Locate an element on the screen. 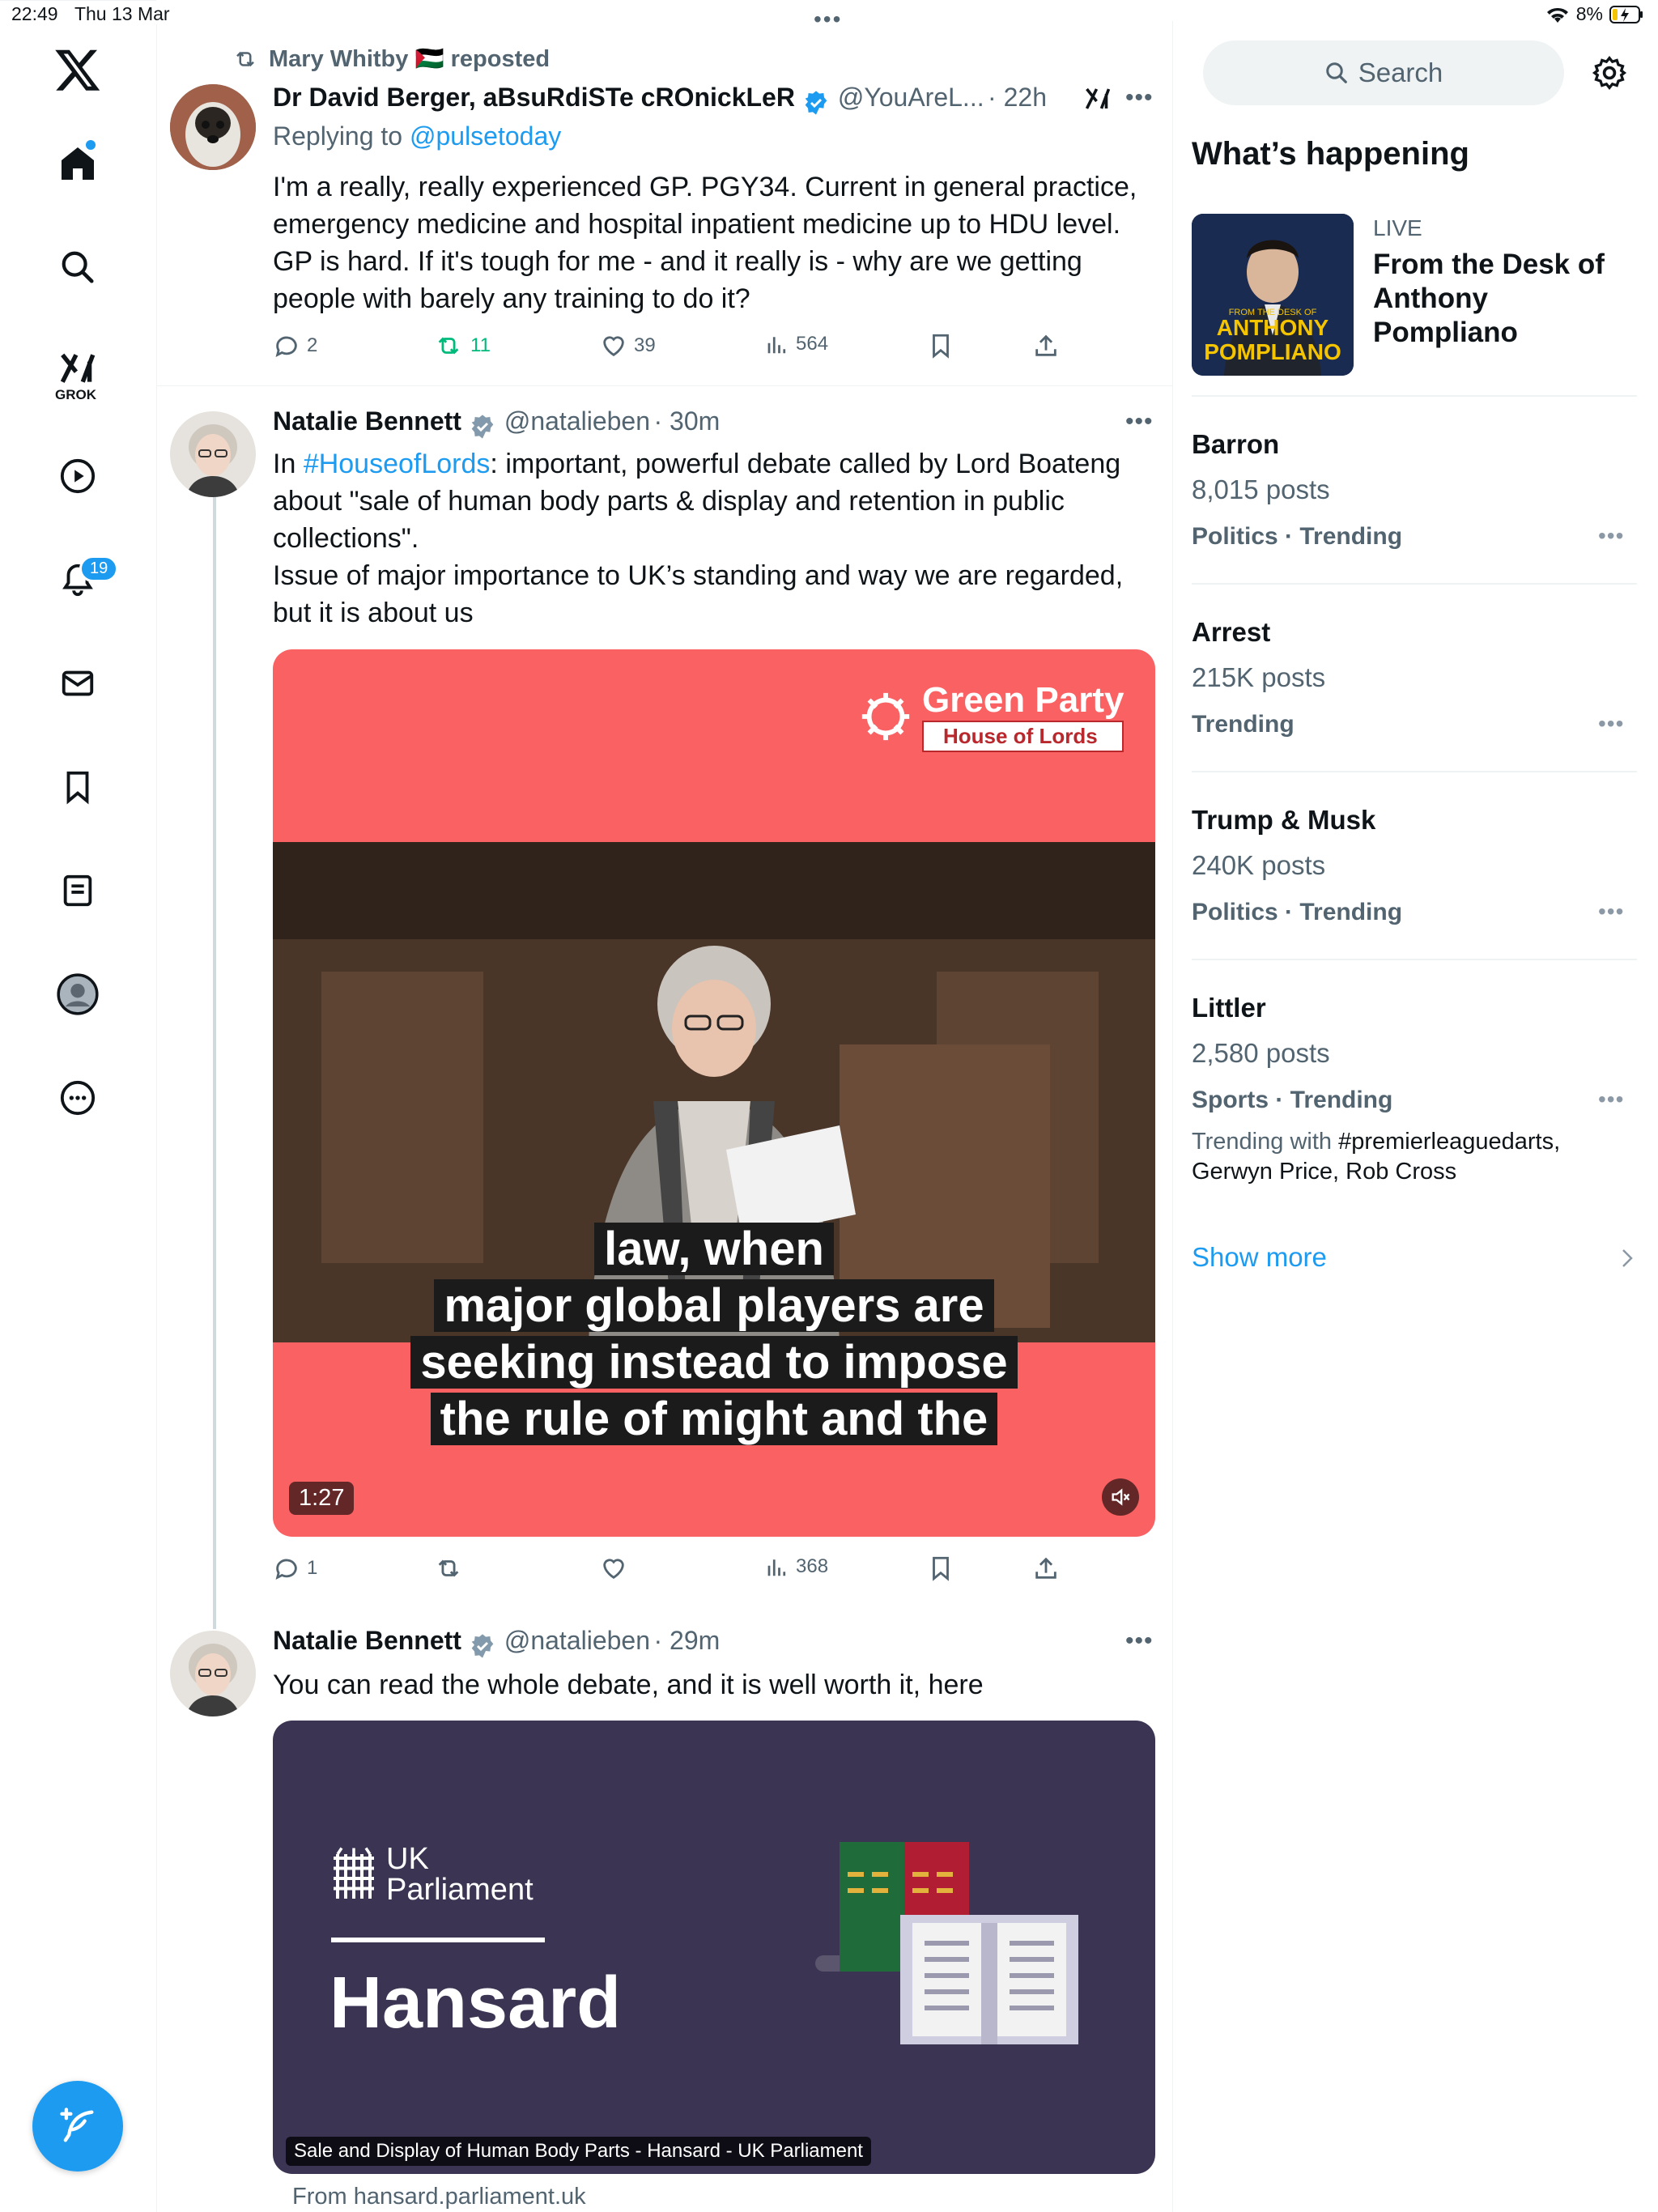  author-name: Dr David Berger, aBsuRdiSTe cROnickLeR is located at coordinates (534, 98).